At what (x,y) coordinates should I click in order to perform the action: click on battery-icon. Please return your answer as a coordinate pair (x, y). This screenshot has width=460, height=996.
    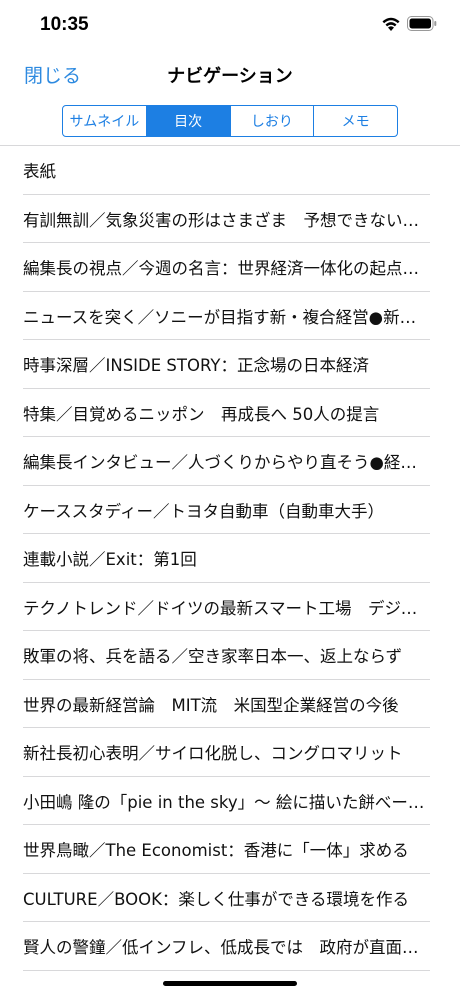
    Looking at the image, I should click on (422, 23).